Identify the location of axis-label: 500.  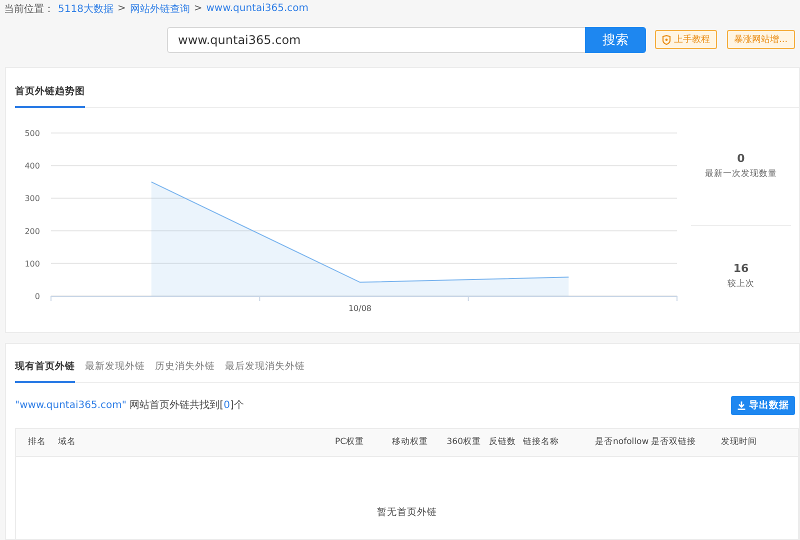
(32, 133).